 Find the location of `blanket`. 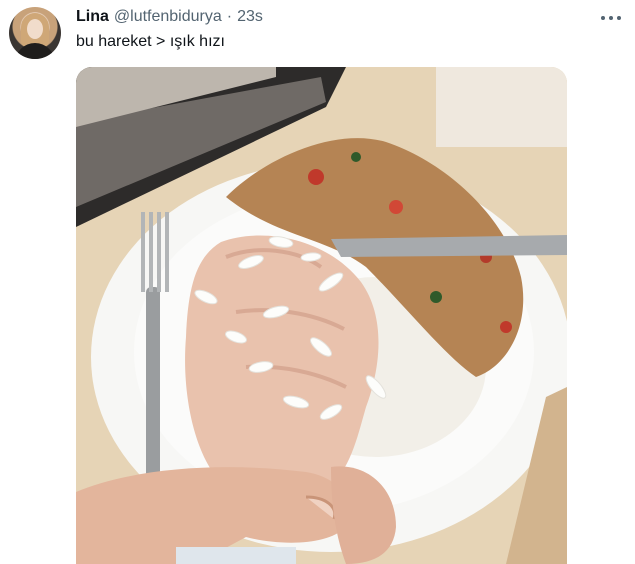

blanket is located at coordinates (236, 555).